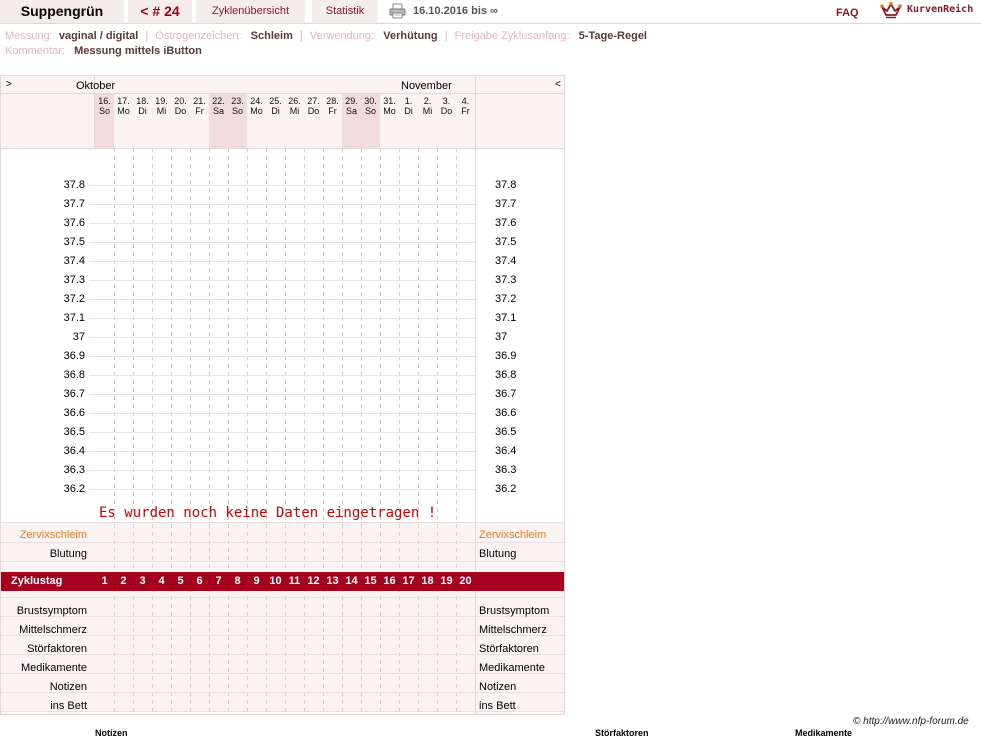 The height and width of the screenshot is (738, 981). I want to click on day-header: 24. Mo, so click(256, 122).